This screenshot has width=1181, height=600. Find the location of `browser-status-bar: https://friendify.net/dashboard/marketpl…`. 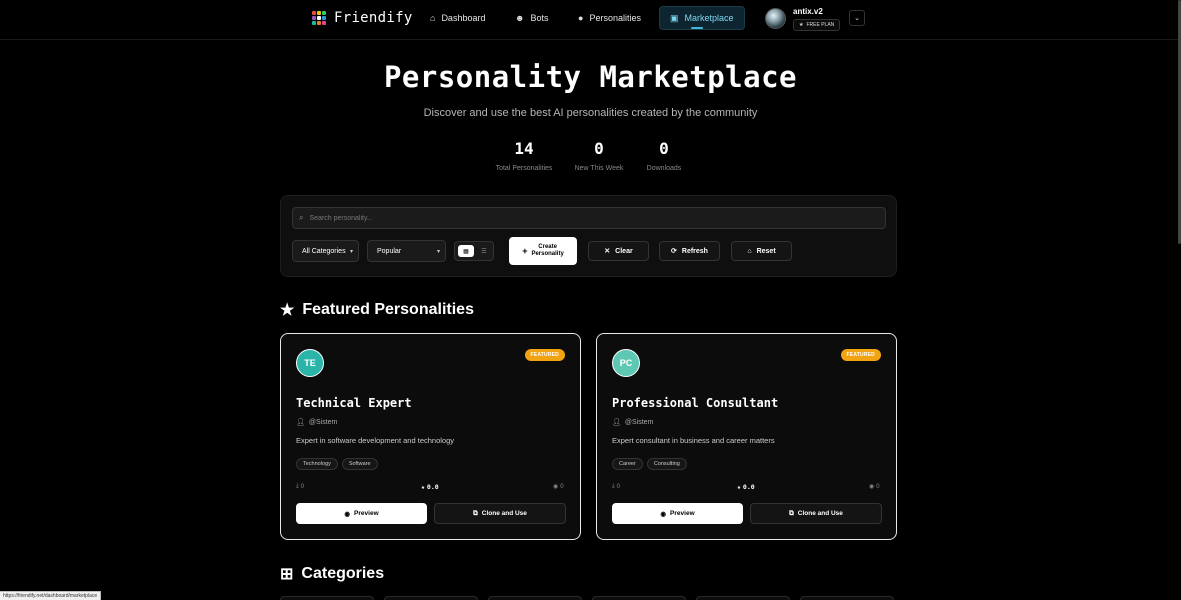

browser-status-bar: https://friendify.net/dashboard/marketpl… is located at coordinates (51, 595).